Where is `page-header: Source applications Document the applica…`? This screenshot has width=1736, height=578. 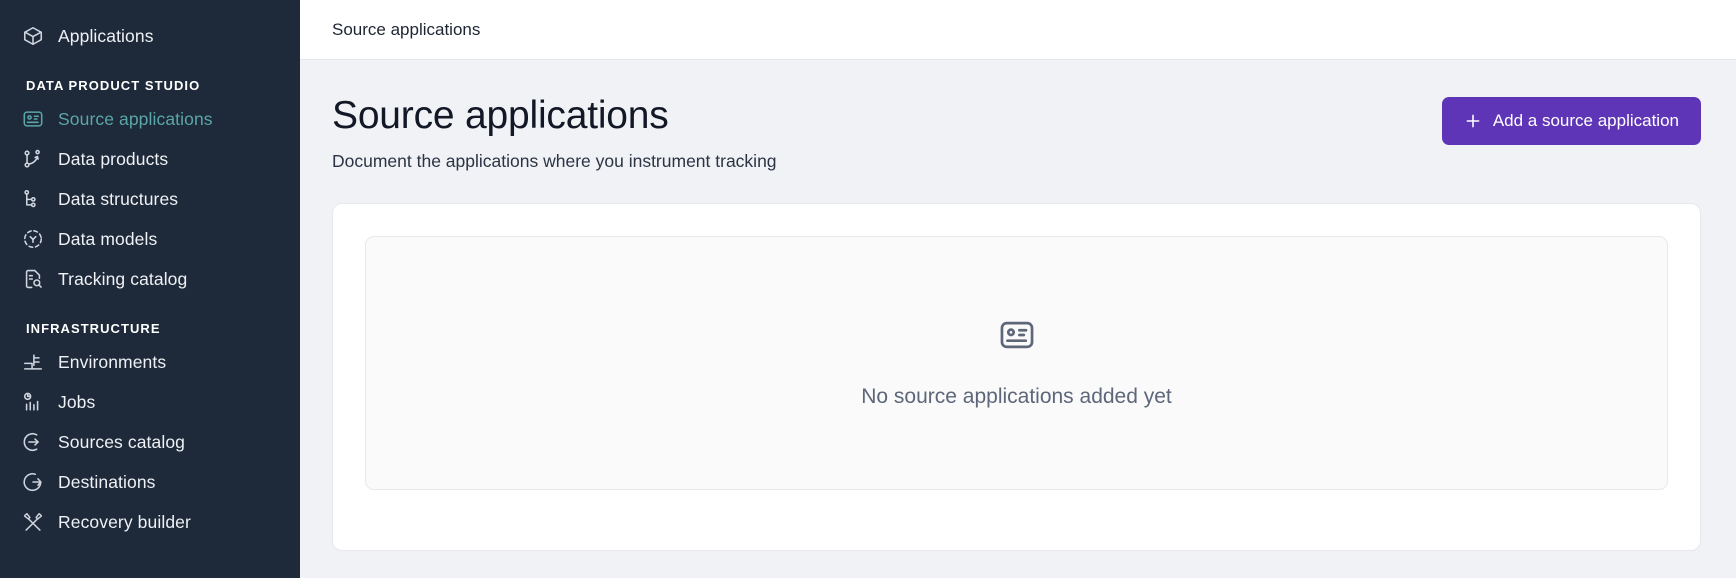
page-header: Source applications Document the applica… is located at coordinates (1016, 133).